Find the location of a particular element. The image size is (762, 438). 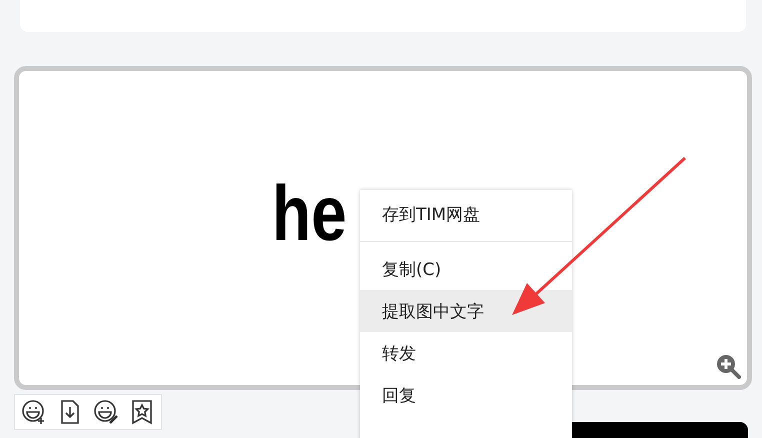

emoji-pencil-icon is located at coordinates (106, 412).